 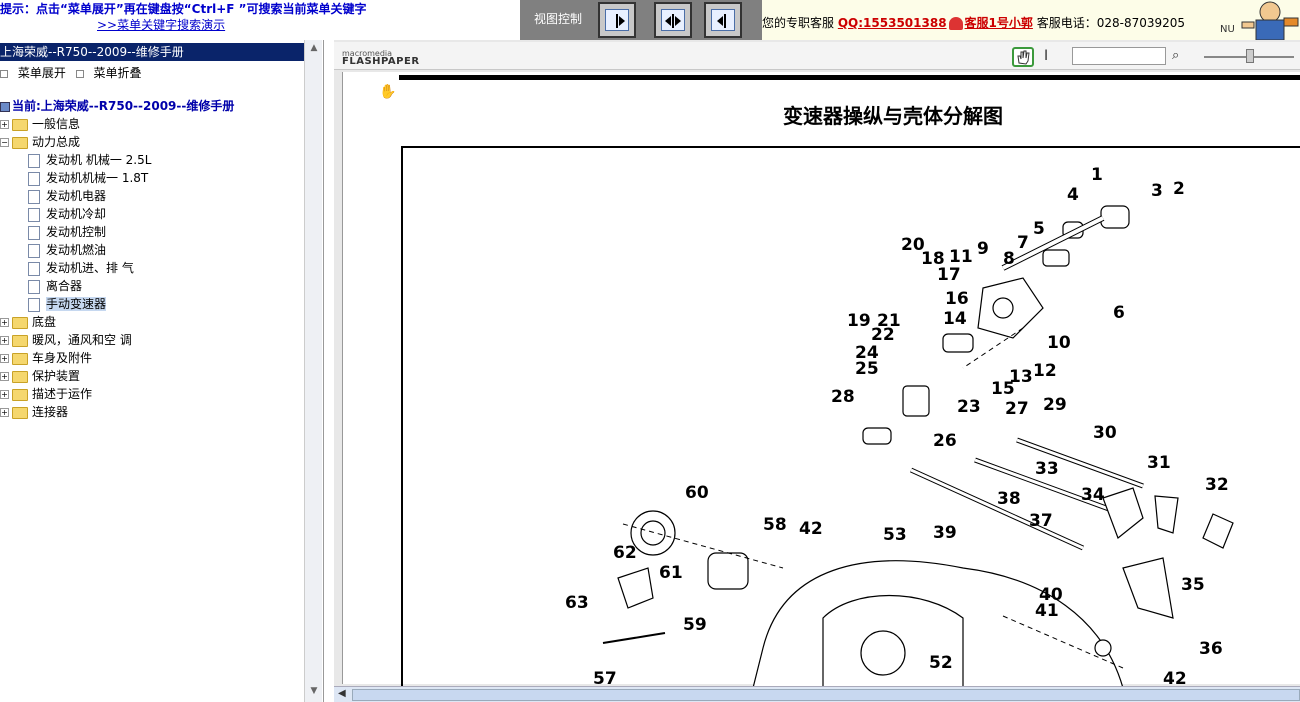 What do you see at coordinates (1119, 56) in the screenshot?
I see `search-input` at bounding box center [1119, 56].